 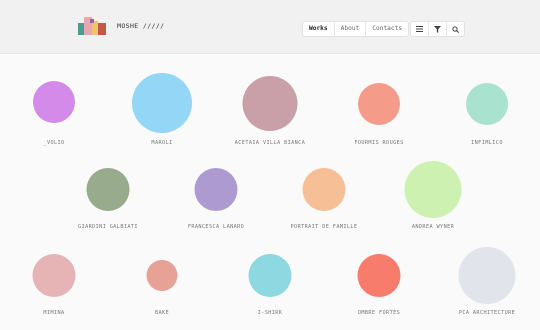 I want to click on list-view-button, so click(x=420, y=29).